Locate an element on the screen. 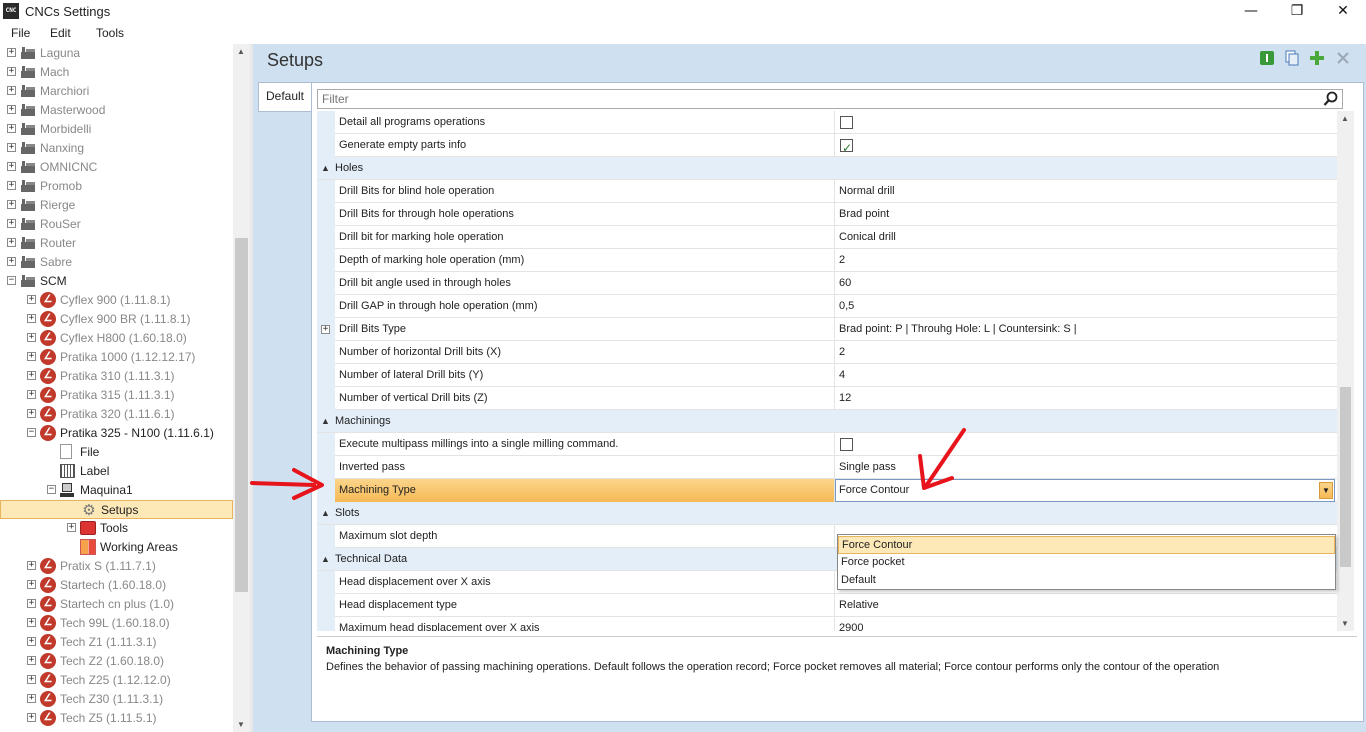  property-value: 2900 is located at coordinates (1085, 624).